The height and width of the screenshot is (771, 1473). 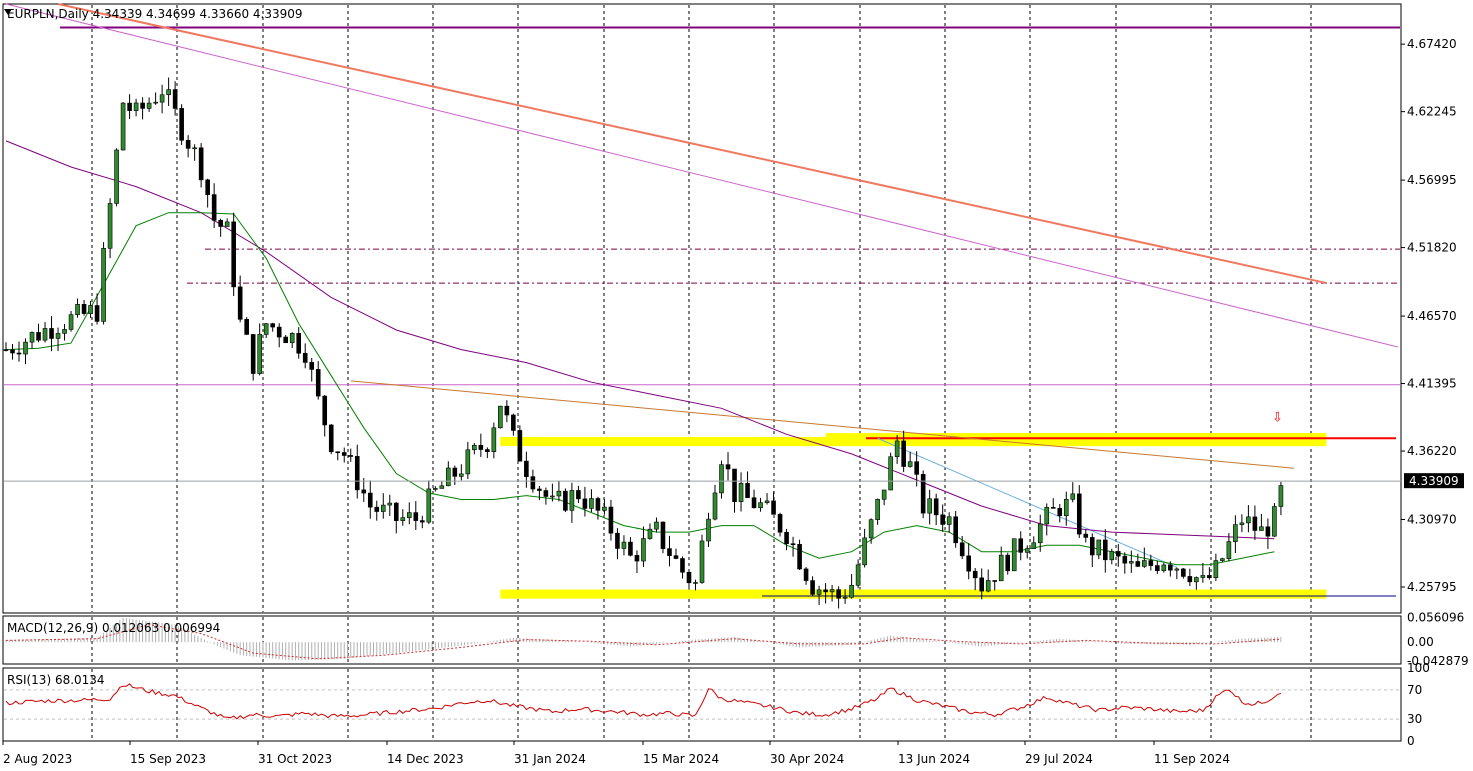 I want to click on price-tick-label: 4.62245, so click(x=1432, y=112).